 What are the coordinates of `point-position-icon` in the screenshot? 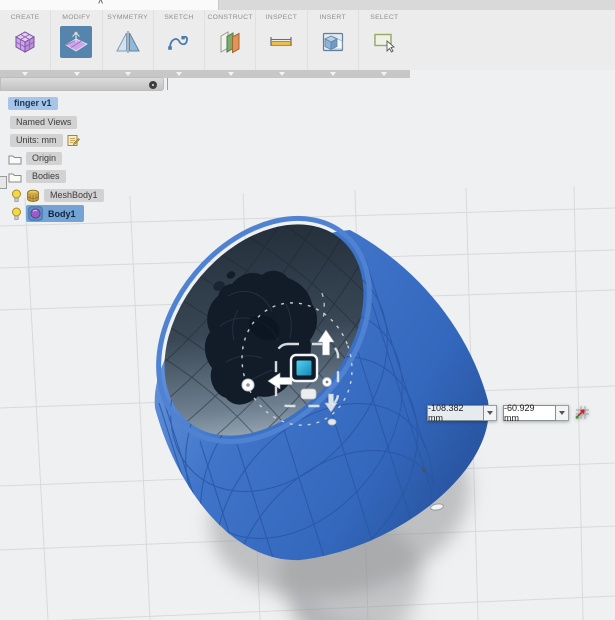 It's located at (582, 412).